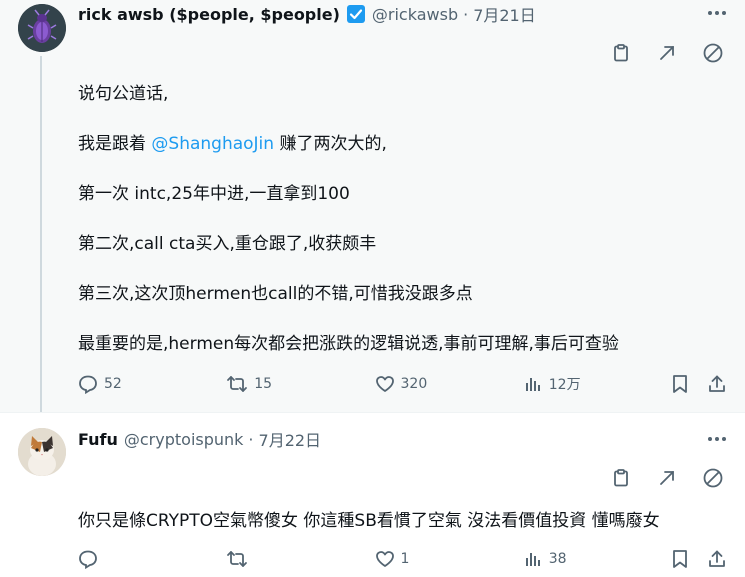  Describe the element at coordinates (415, 14) in the screenshot. I see `author-handle: @rickawsb` at that location.